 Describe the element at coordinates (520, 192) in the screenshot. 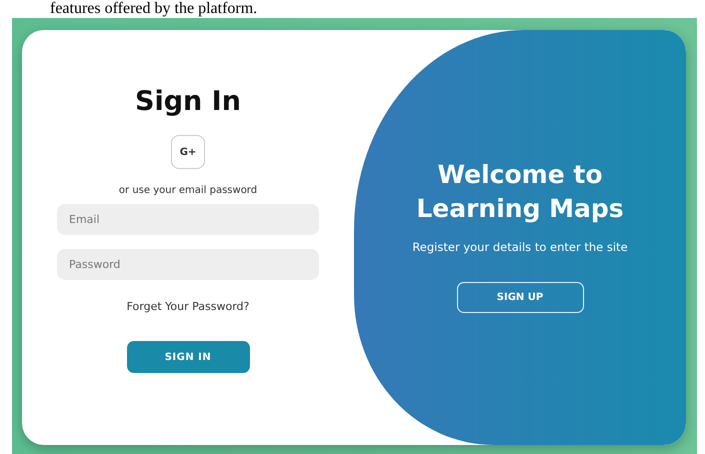

I see `welcome-title: Welcome to Learning Maps` at that location.